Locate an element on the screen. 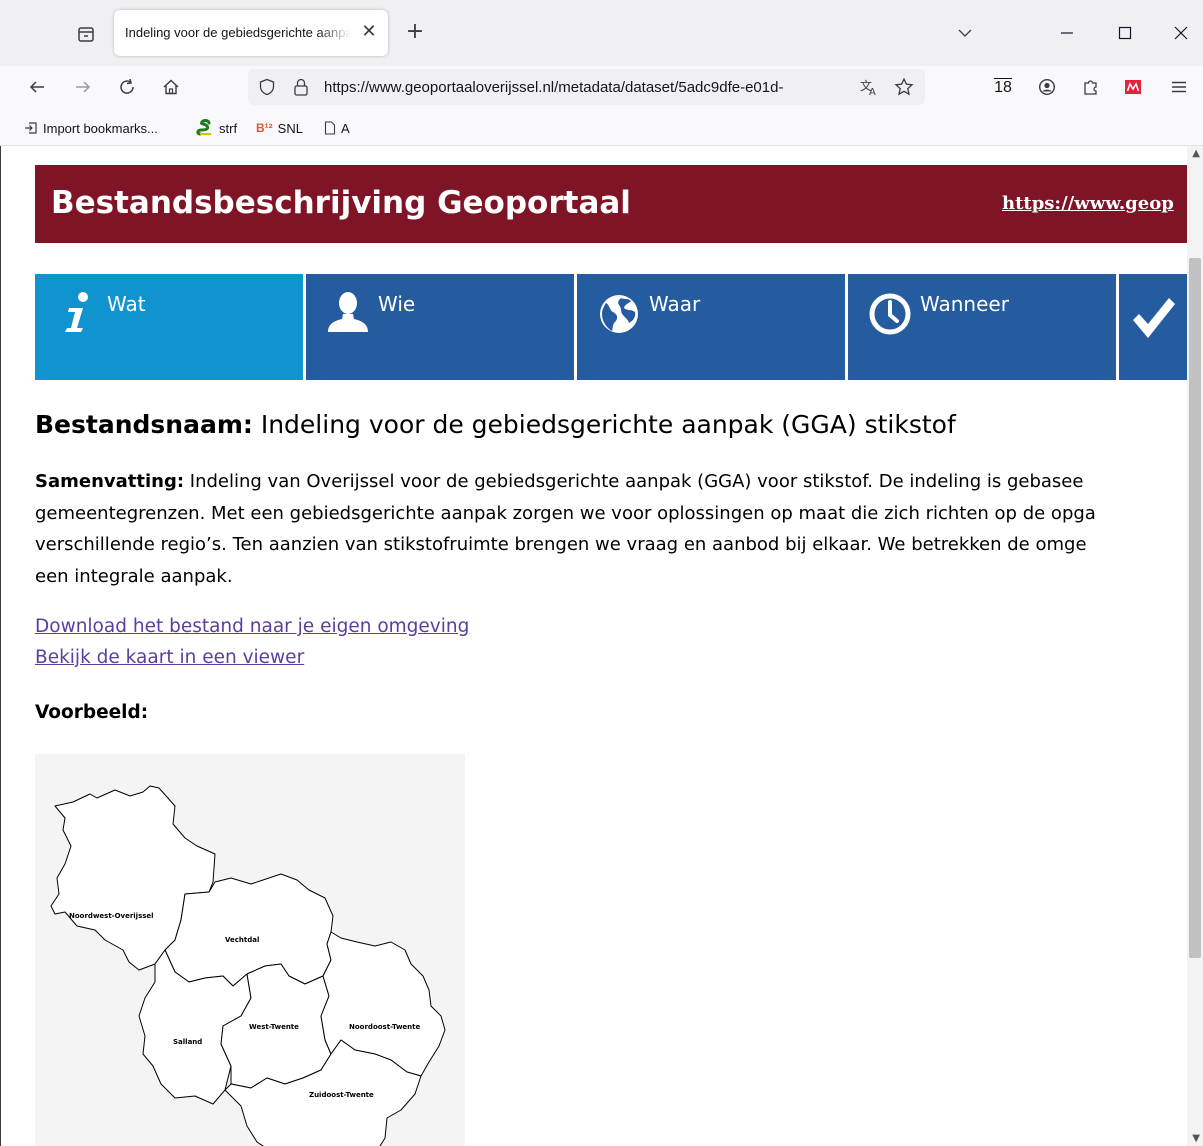  summary-label: Samenvatting: is located at coordinates (110, 481).